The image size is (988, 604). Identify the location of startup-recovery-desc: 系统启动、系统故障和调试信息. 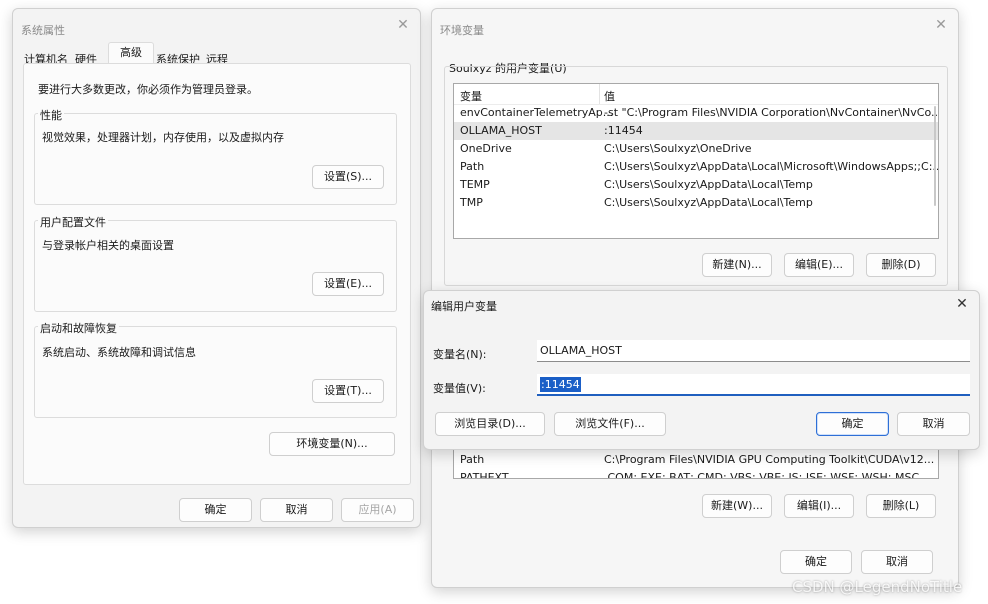
(119, 352).